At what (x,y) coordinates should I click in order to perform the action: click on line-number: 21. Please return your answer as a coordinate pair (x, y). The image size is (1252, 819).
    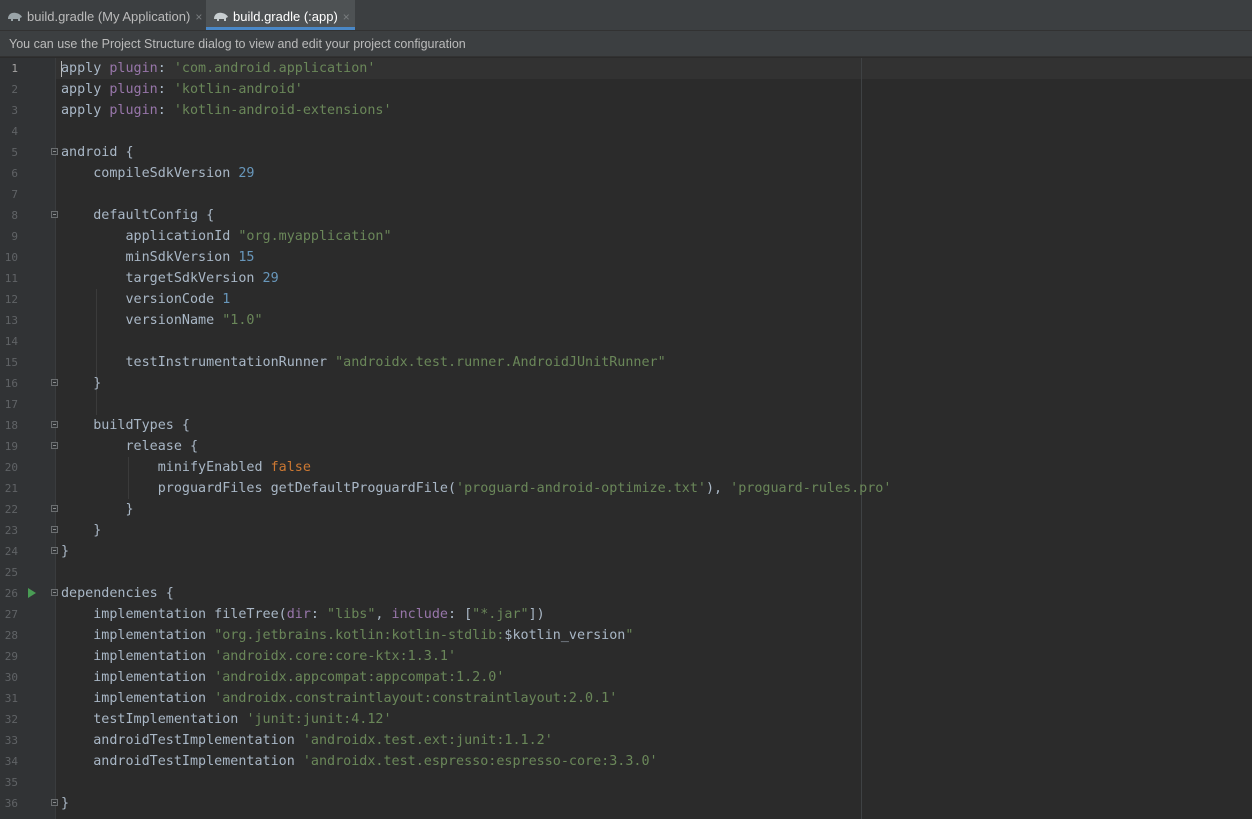
    Looking at the image, I should click on (11, 488).